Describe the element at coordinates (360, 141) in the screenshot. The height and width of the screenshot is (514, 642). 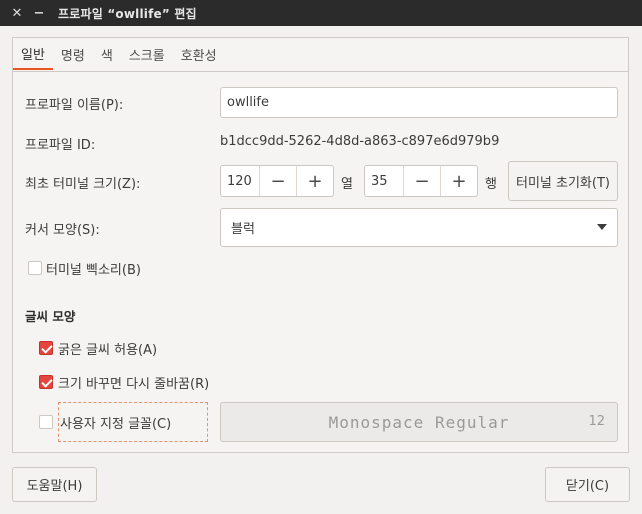
I see `profile-id-value: b1dcc9dd-5262-4d8d-a863-c897e6d979b9` at that location.